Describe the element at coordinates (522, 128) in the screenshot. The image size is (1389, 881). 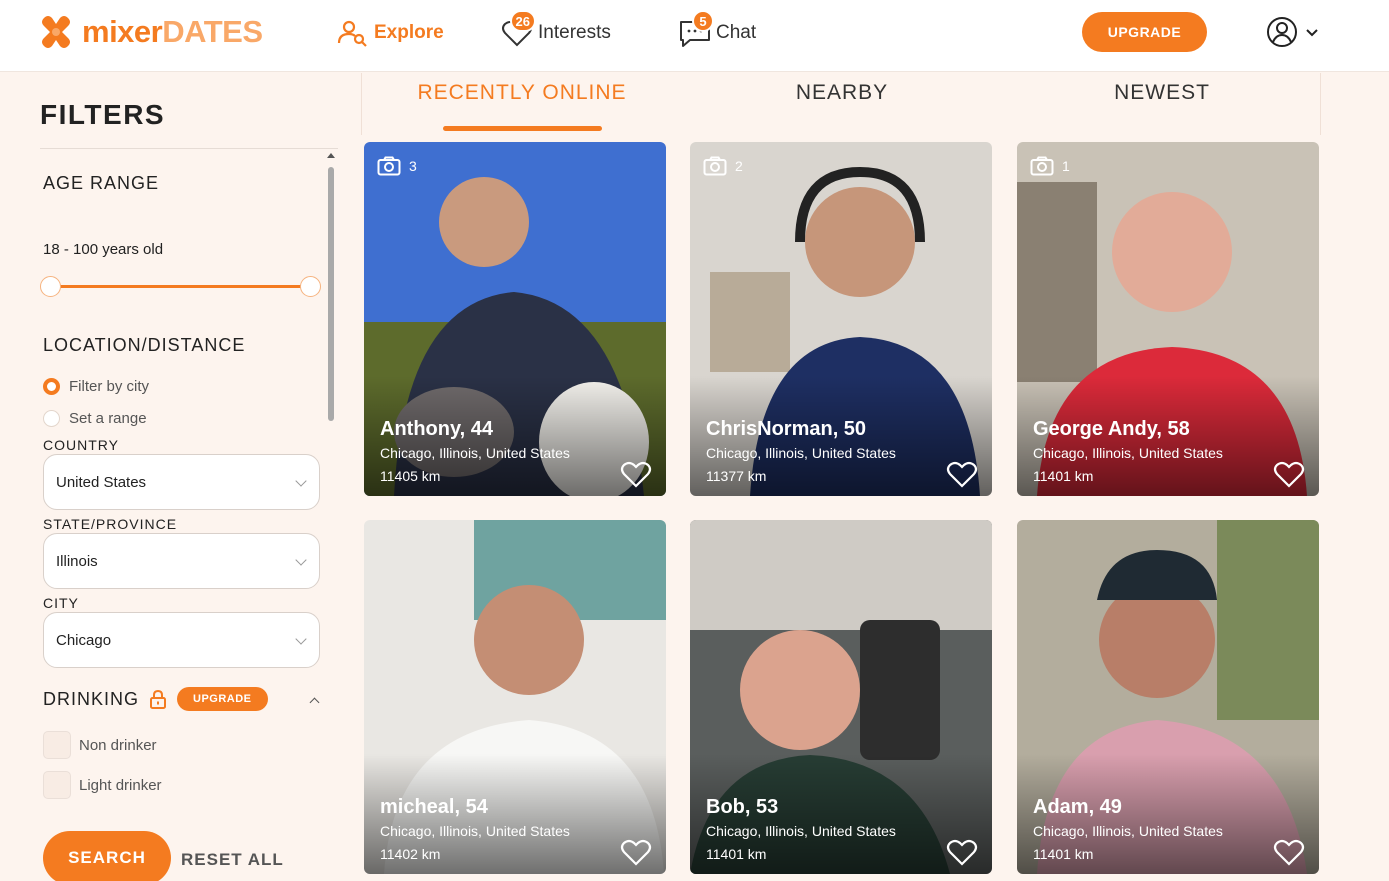
I see `active-tab-indicator` at that location.